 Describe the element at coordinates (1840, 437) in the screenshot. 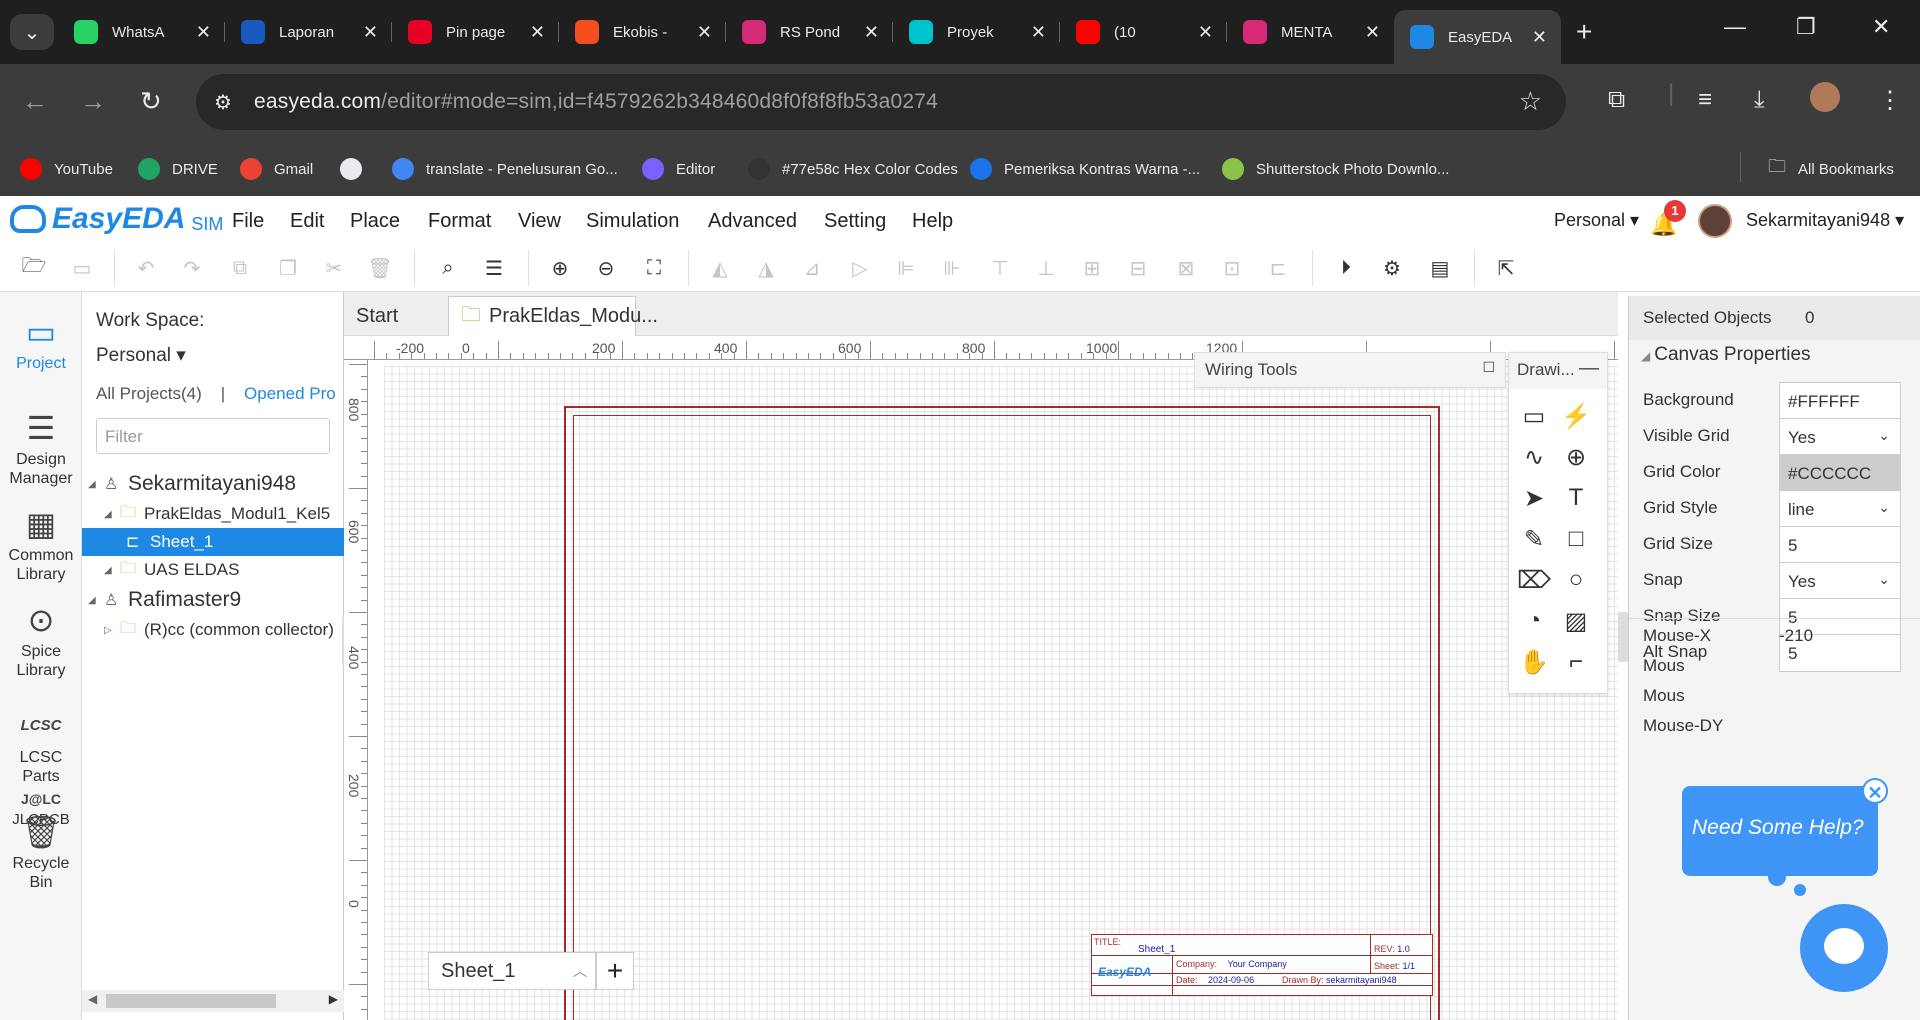

I see `prop-visible-grid-select: Yes ⌄` at that location.